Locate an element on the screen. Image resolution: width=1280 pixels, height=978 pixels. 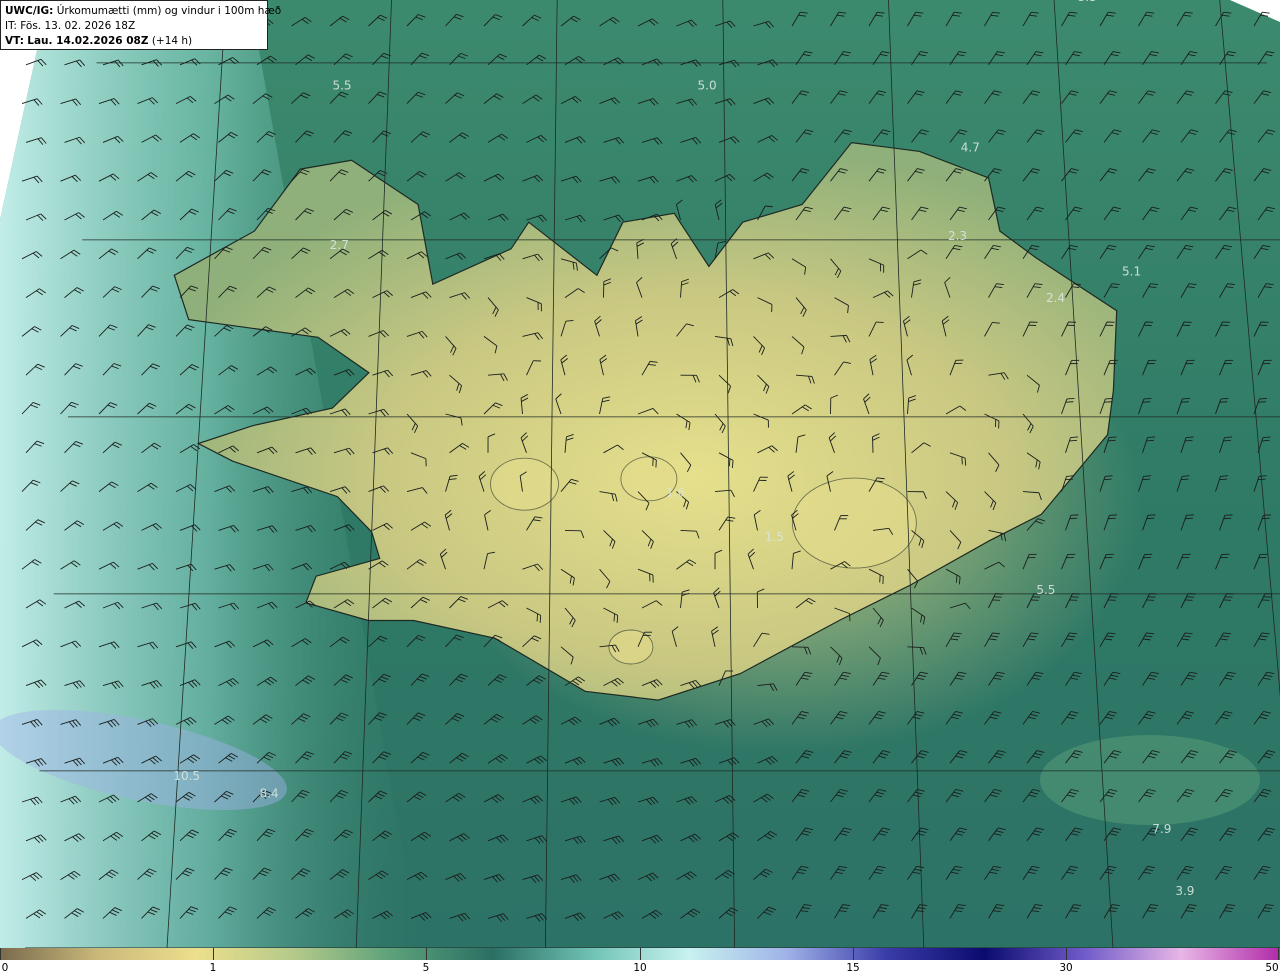
valid-time: Lau. 14.02.2026 08Z is located at coordinates (88, 41).